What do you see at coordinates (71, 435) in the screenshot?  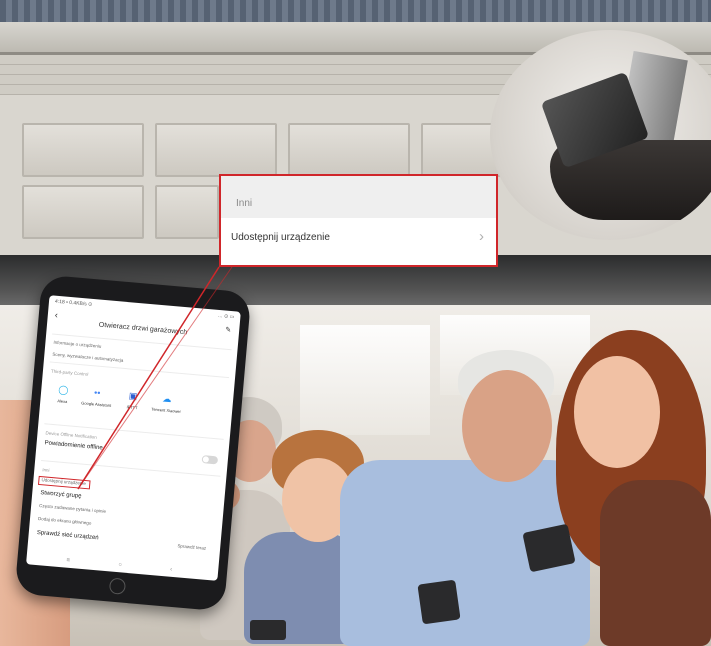 I see `offline-notification-label: Device Offline Notification` at bounding box center [71, 435].